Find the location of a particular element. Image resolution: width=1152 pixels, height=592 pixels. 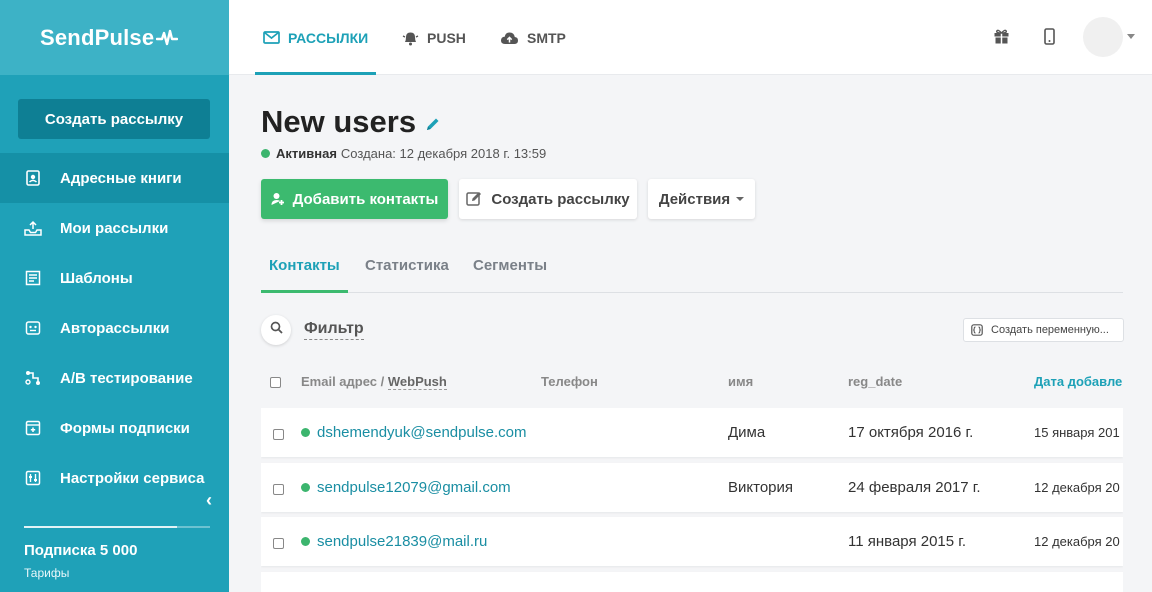

automation-icon is located at coordinates (33, 328).